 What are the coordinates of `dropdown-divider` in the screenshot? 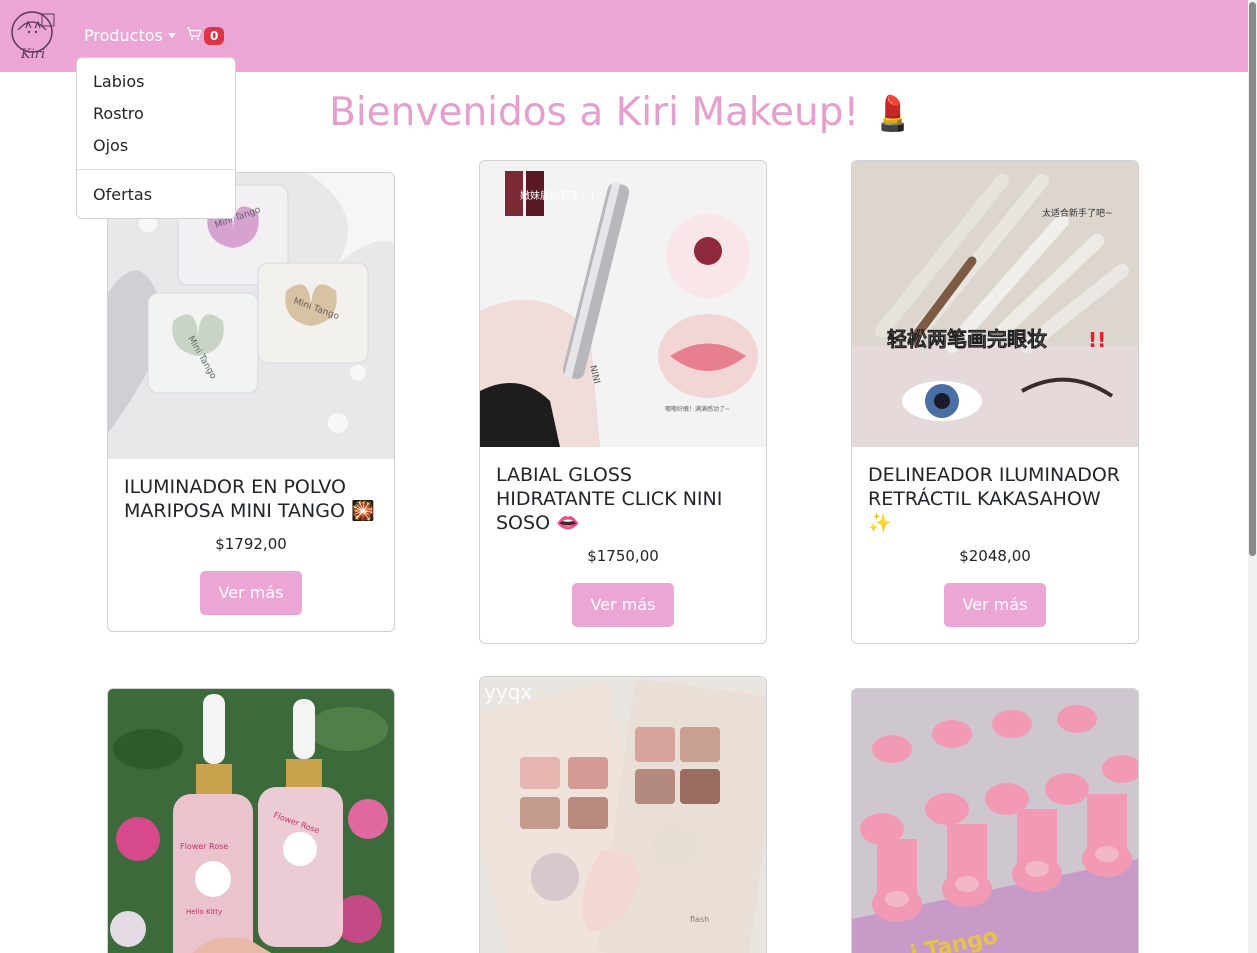 It's located at (156, 169).